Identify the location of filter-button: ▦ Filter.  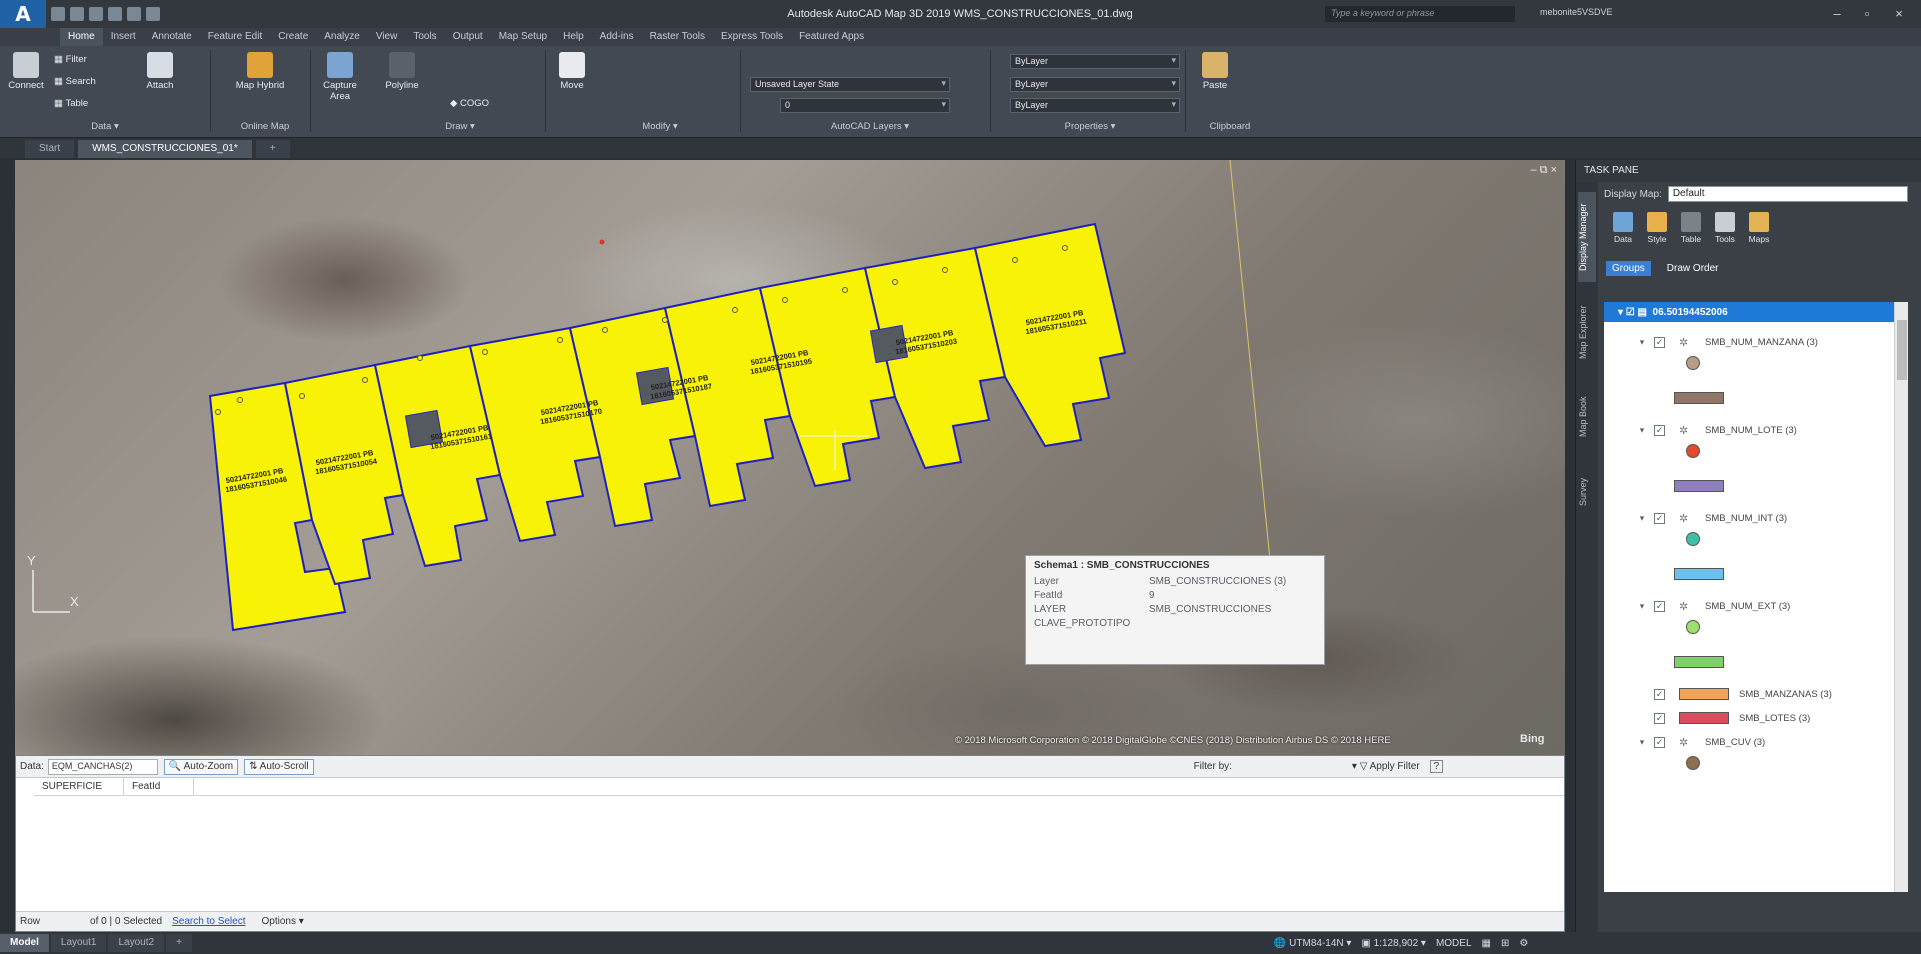
(70, 59).